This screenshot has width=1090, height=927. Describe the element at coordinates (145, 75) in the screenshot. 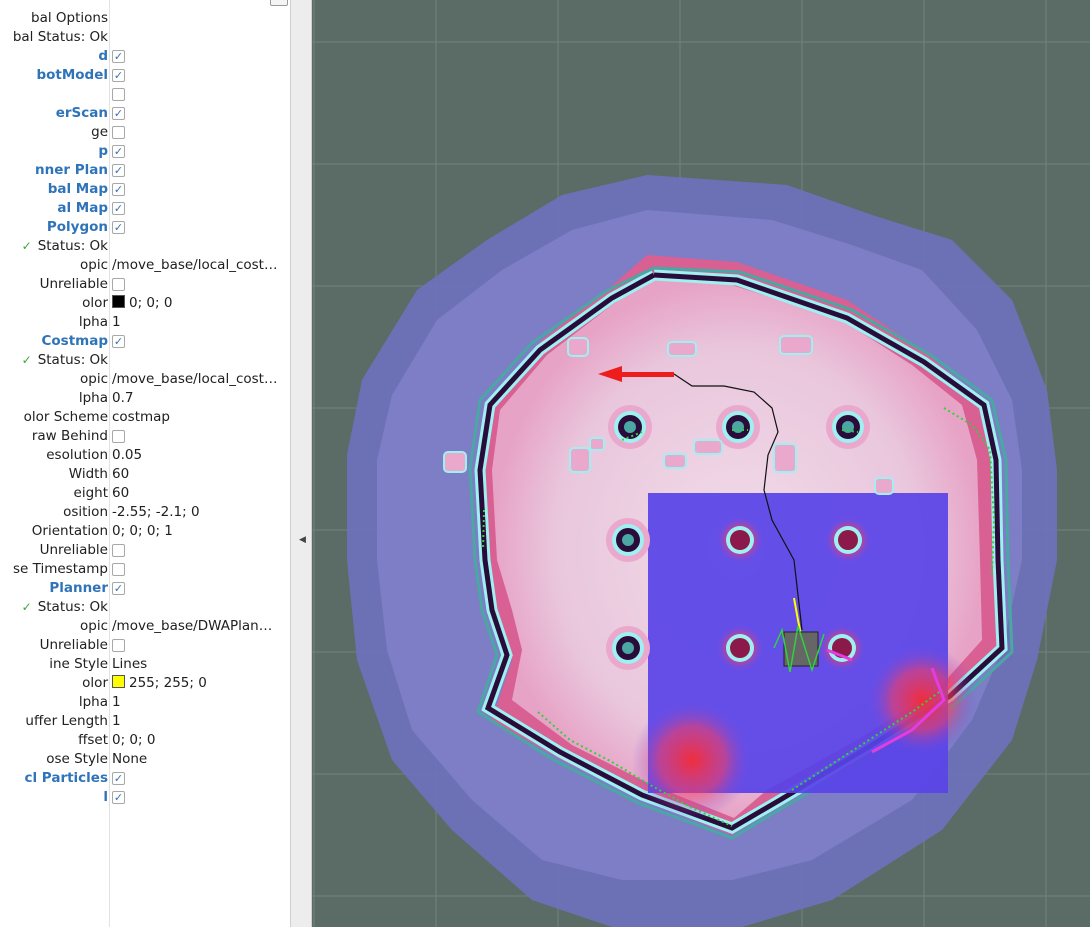

I see `display-row: botModel ✓` at that location.